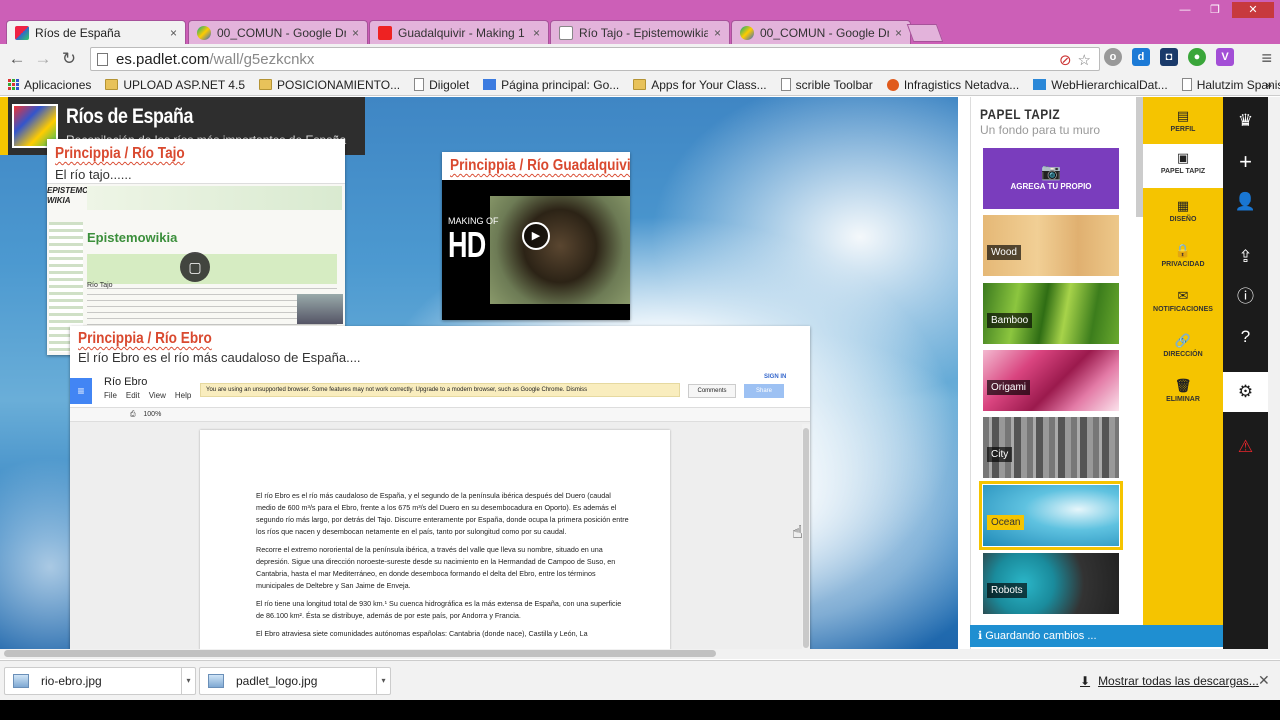 This screenshot has height=720, width=1280. What do you see at coordinates (133, 395) in the screenshot?
I see `doc-menu-item: Edit` at bounding box center [133, 395].